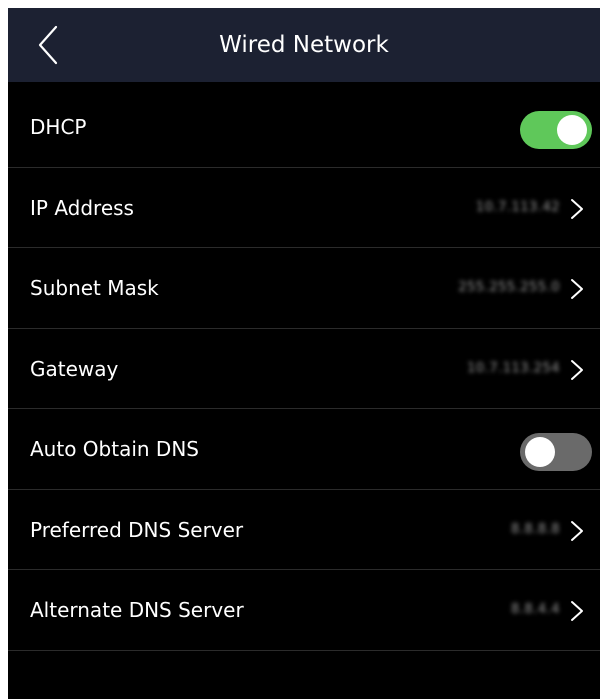 Image resolution: width=600 pixels, height=699 pixels. What do you see at coordinates (304, 208) in the screenshot?
I see `ip-address-row: IP Address 10.7.113.42` at bounding box center [304, 208].